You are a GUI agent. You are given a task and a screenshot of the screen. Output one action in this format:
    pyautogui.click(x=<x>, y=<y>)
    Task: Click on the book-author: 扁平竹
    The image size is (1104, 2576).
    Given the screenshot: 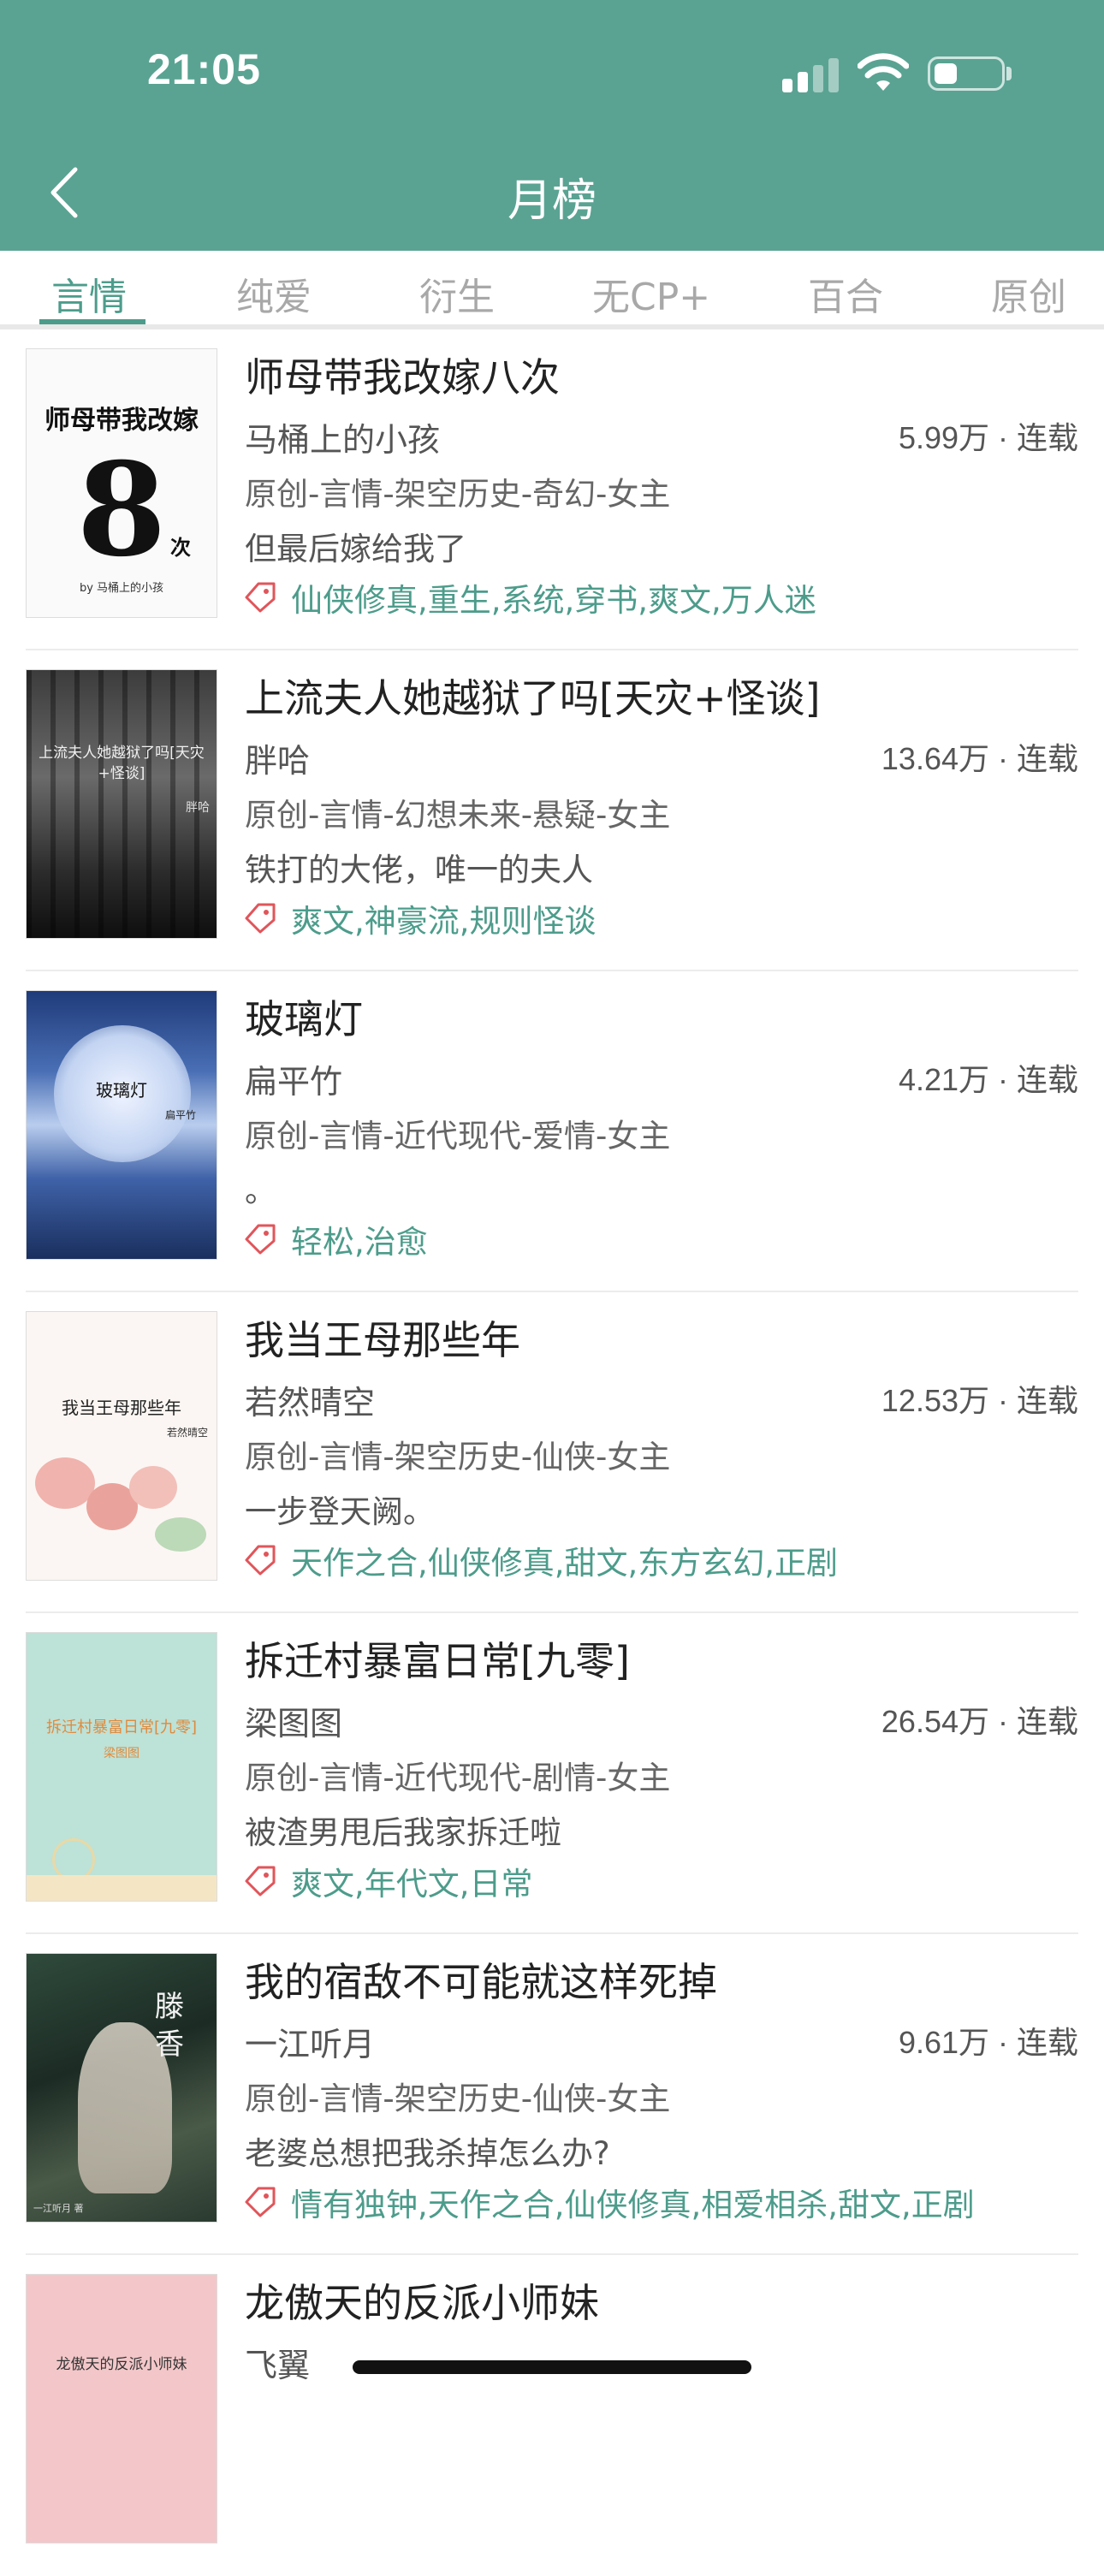 What is the action you would take?
    pyautogui.click(x=294, y=1082)
    